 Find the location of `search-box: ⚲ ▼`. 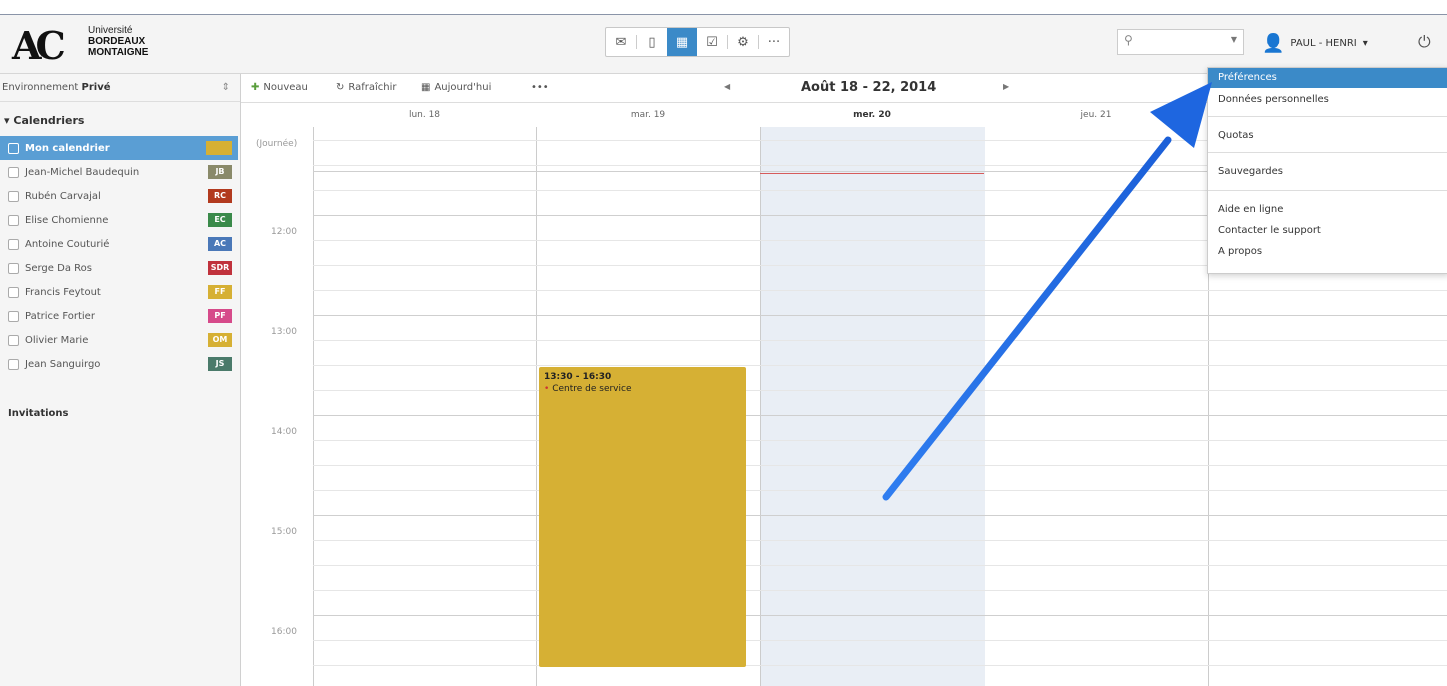

search-box: ⚲ ▼ is located at coordinates (1180, 42).